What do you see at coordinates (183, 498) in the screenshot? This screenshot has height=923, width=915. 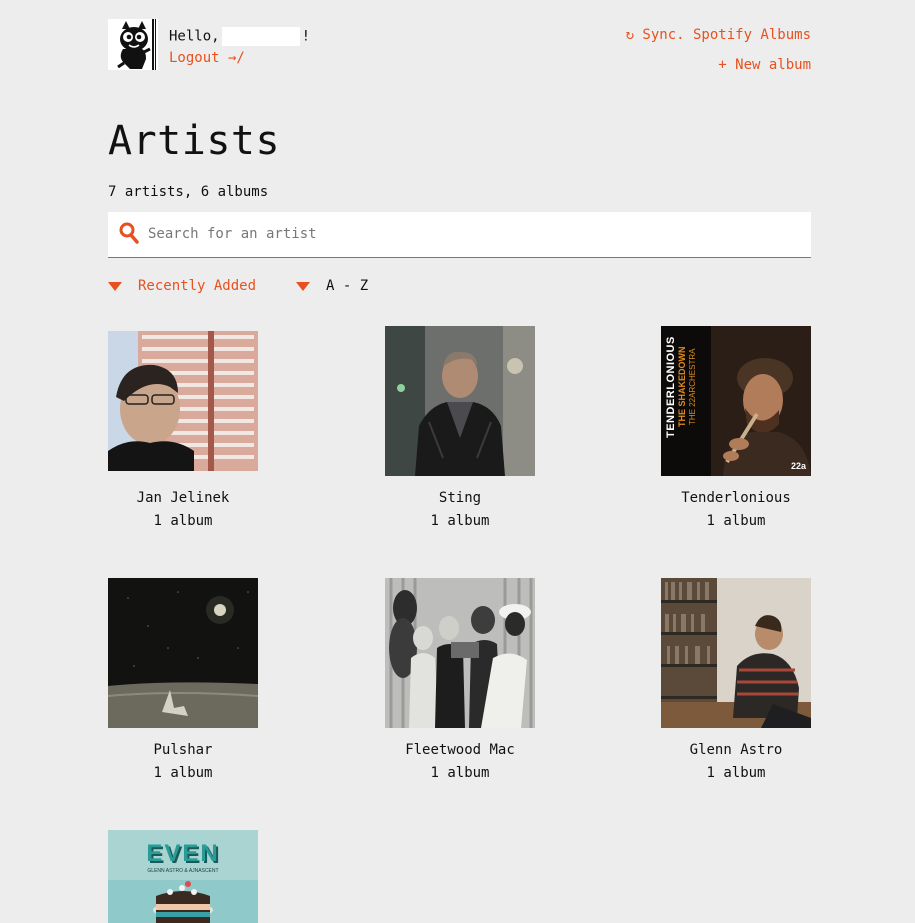 I see `artist-name: Jan Jelinek` at bounding box center [183, 498].